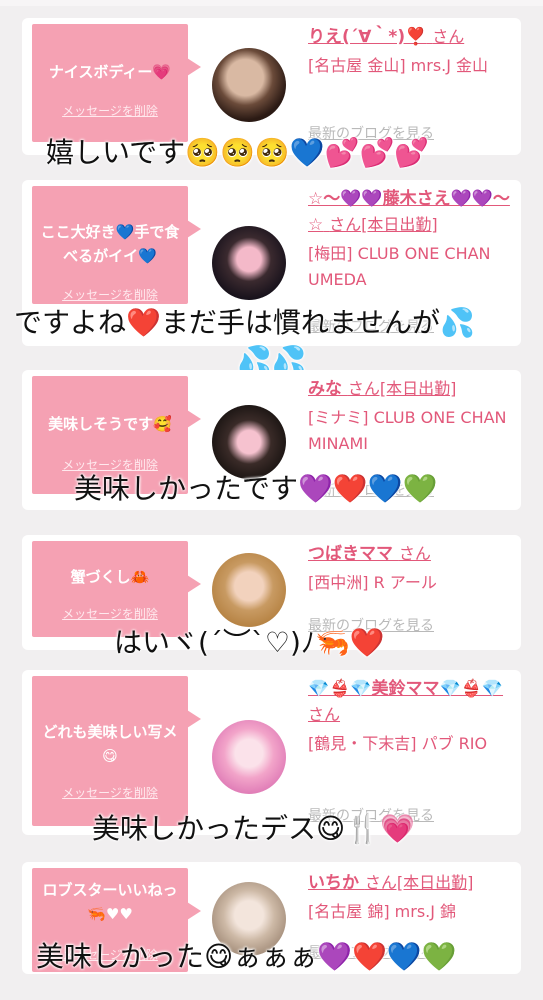  Describe the element at coordinates (110, 424) in the screenshot. I see `message-text: 美味しそうです🥰` at that location.